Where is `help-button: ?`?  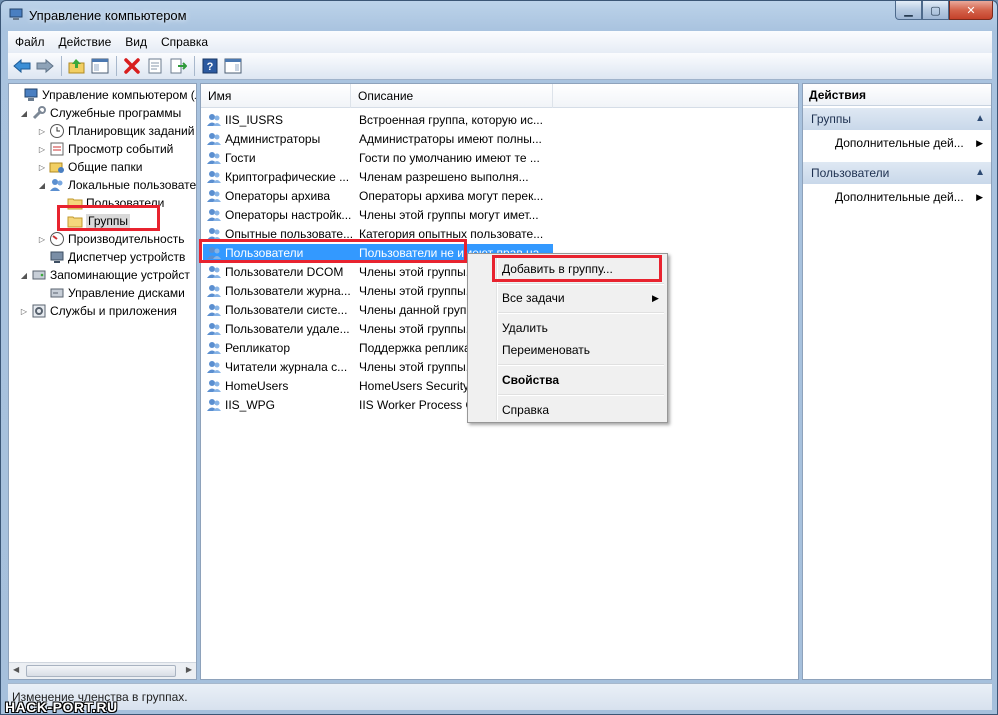 help-button: ? is located at coordinates (210, 66).